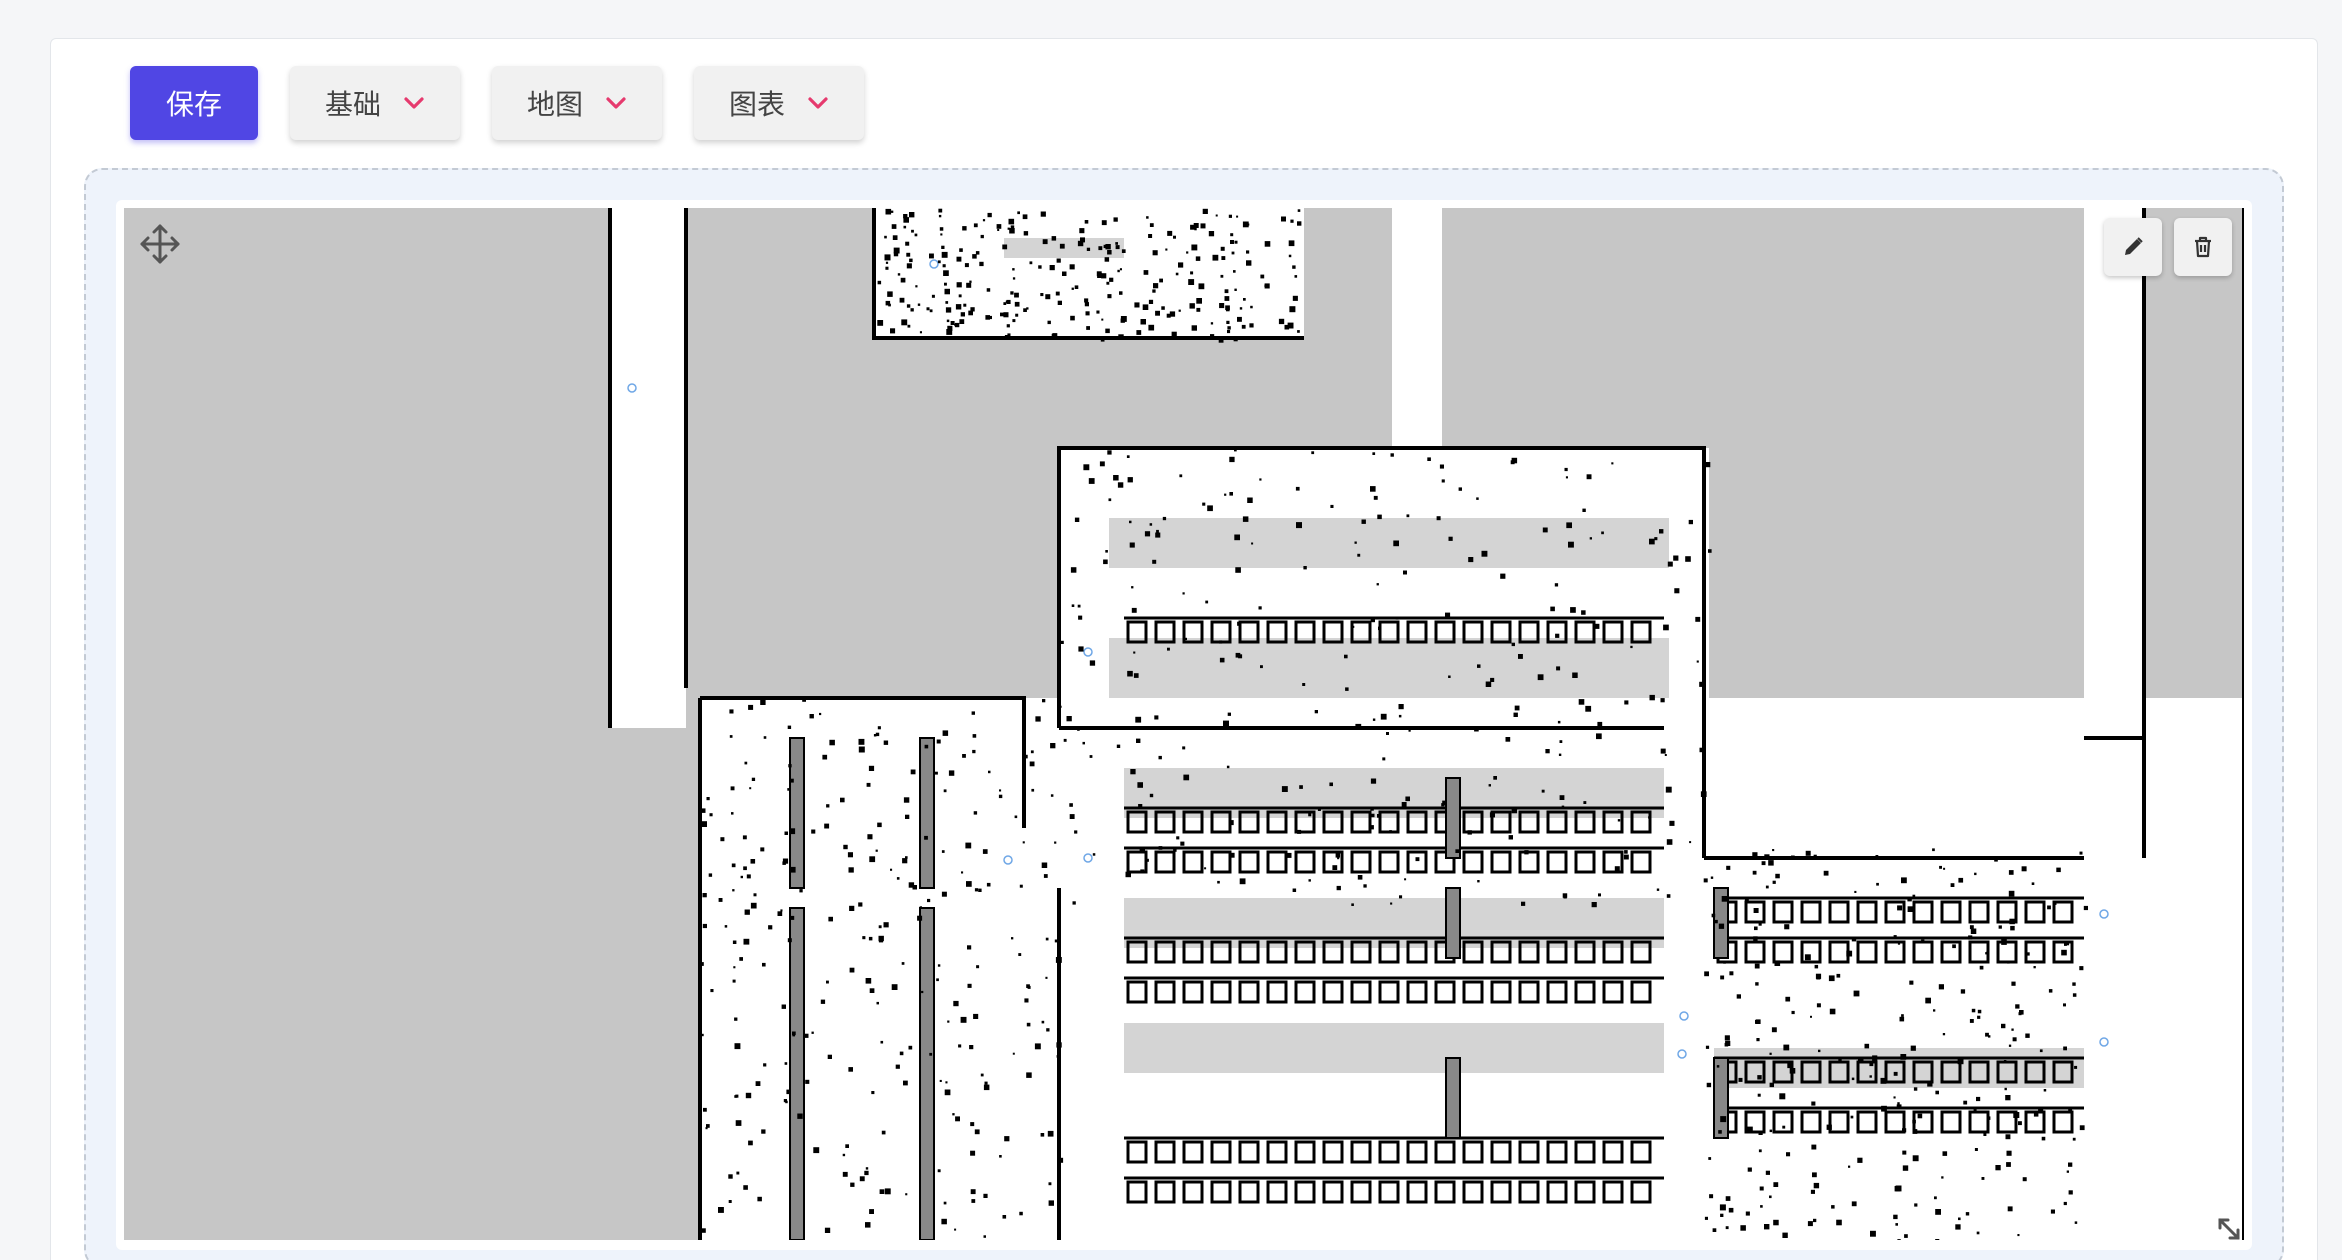 The image size is (2342, 1260). Describe the element at coordinates (779, 103) in the screenshot. I see `chart-dropdown: 图表` at that location.